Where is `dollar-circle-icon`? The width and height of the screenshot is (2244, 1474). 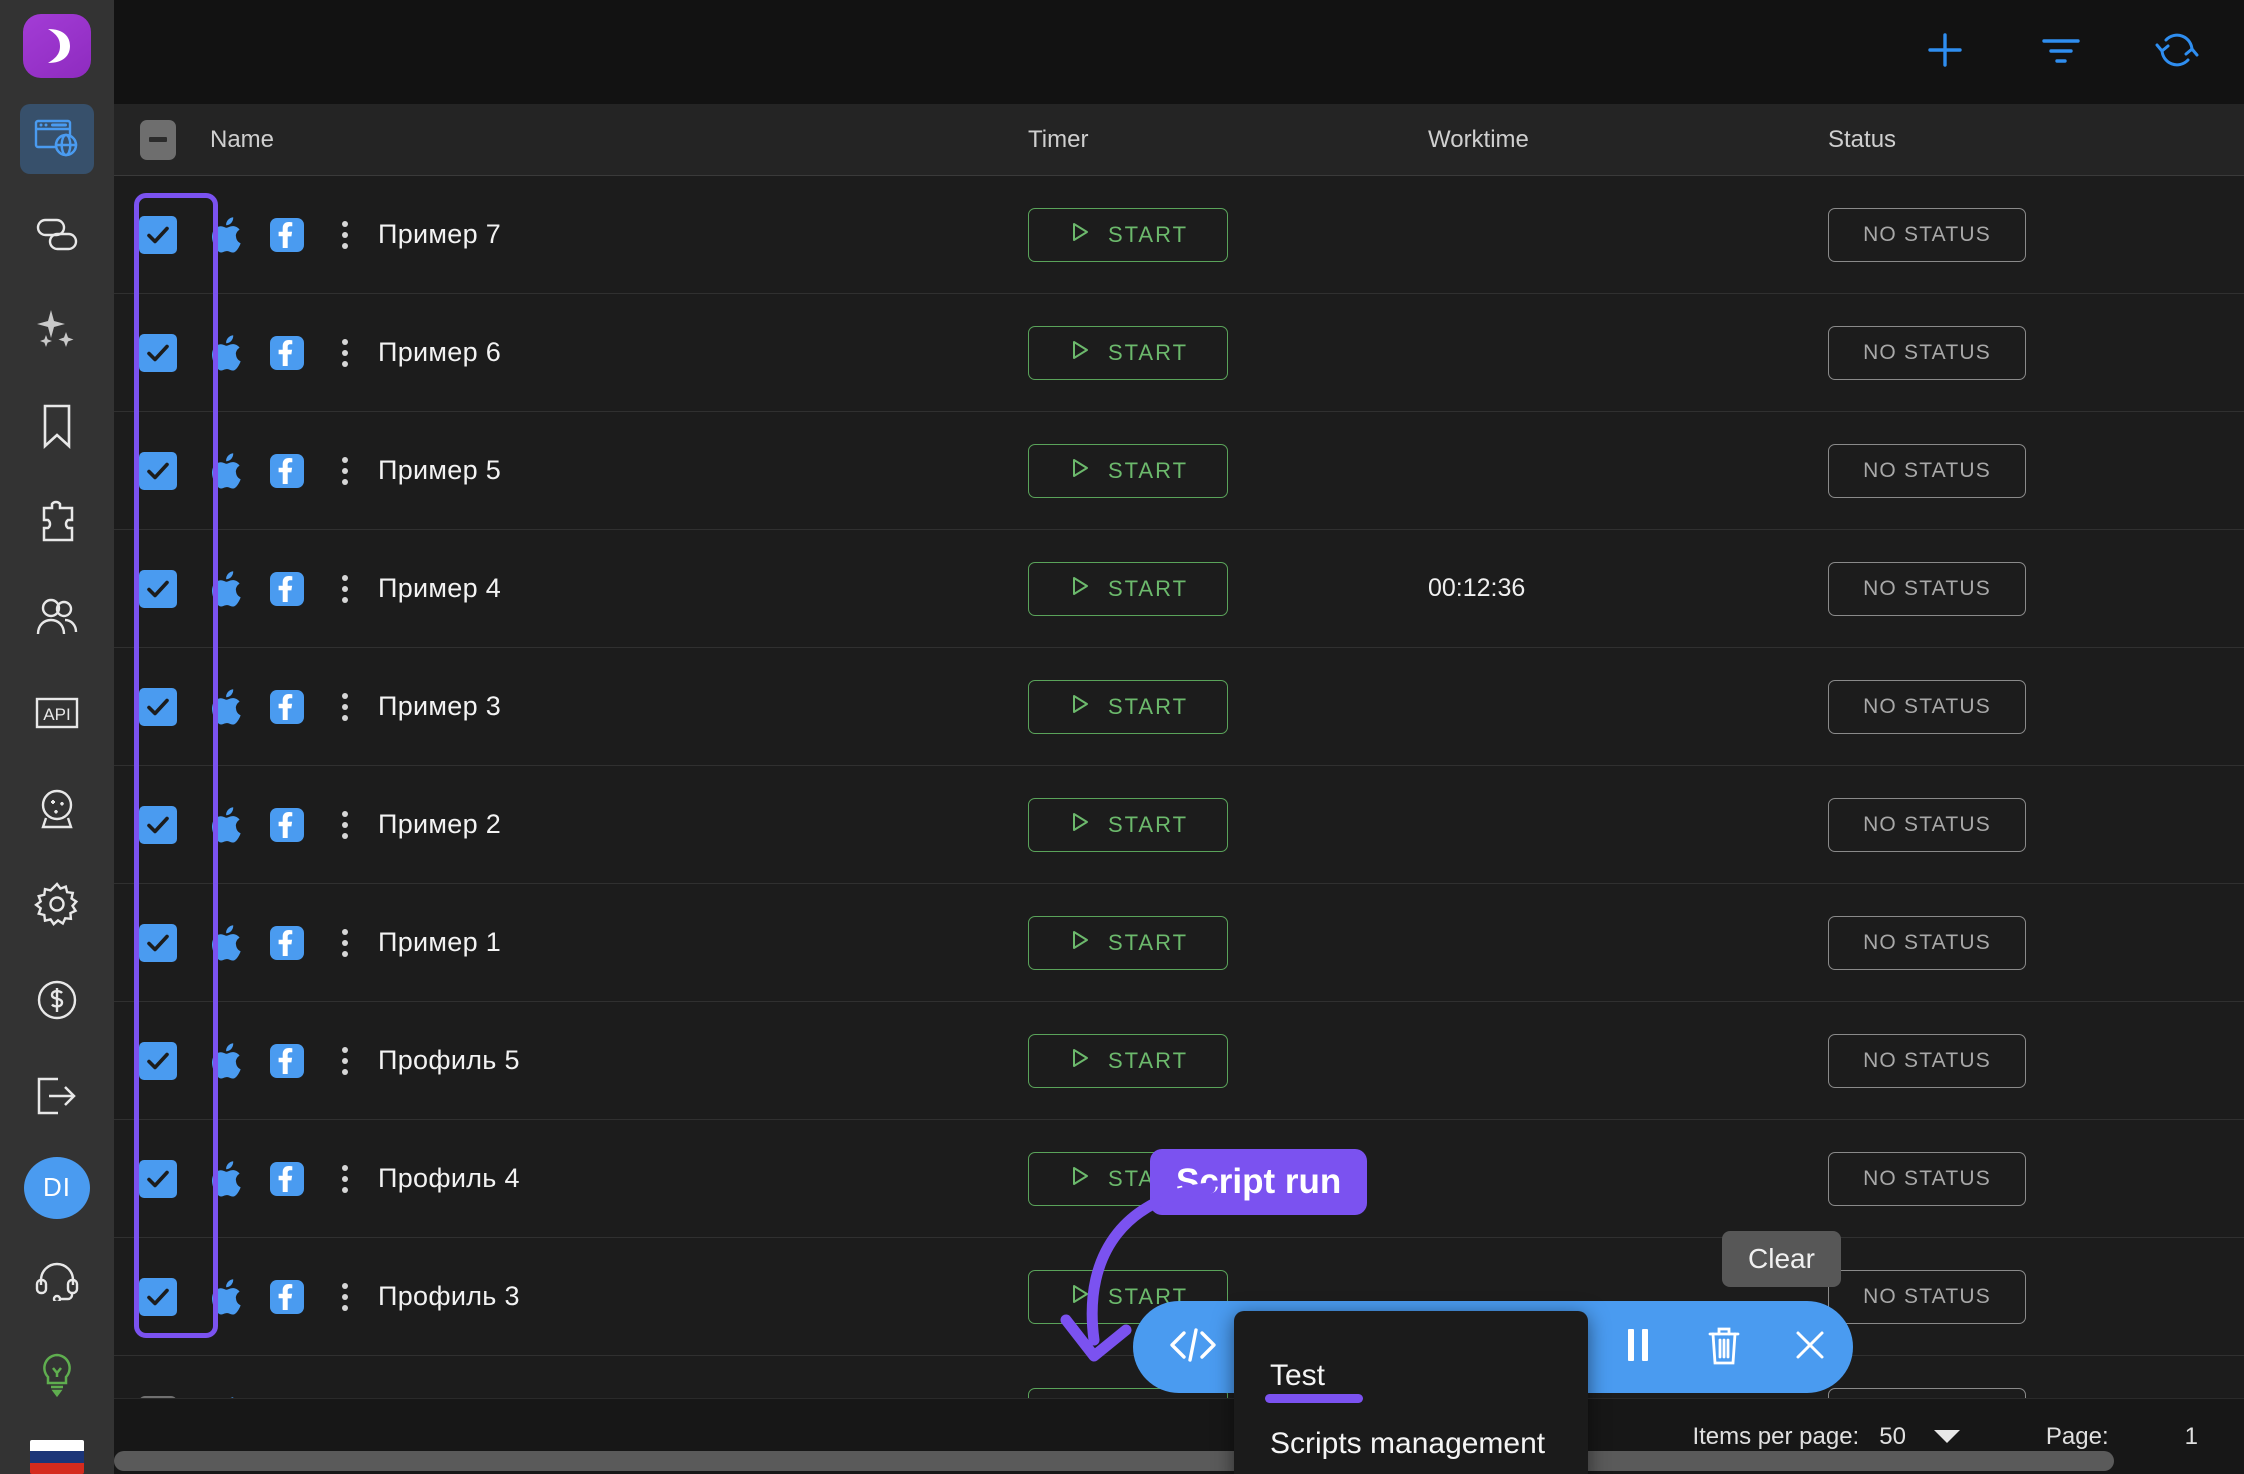 dollar-circle-icon is located at coordinates (57, 1000).